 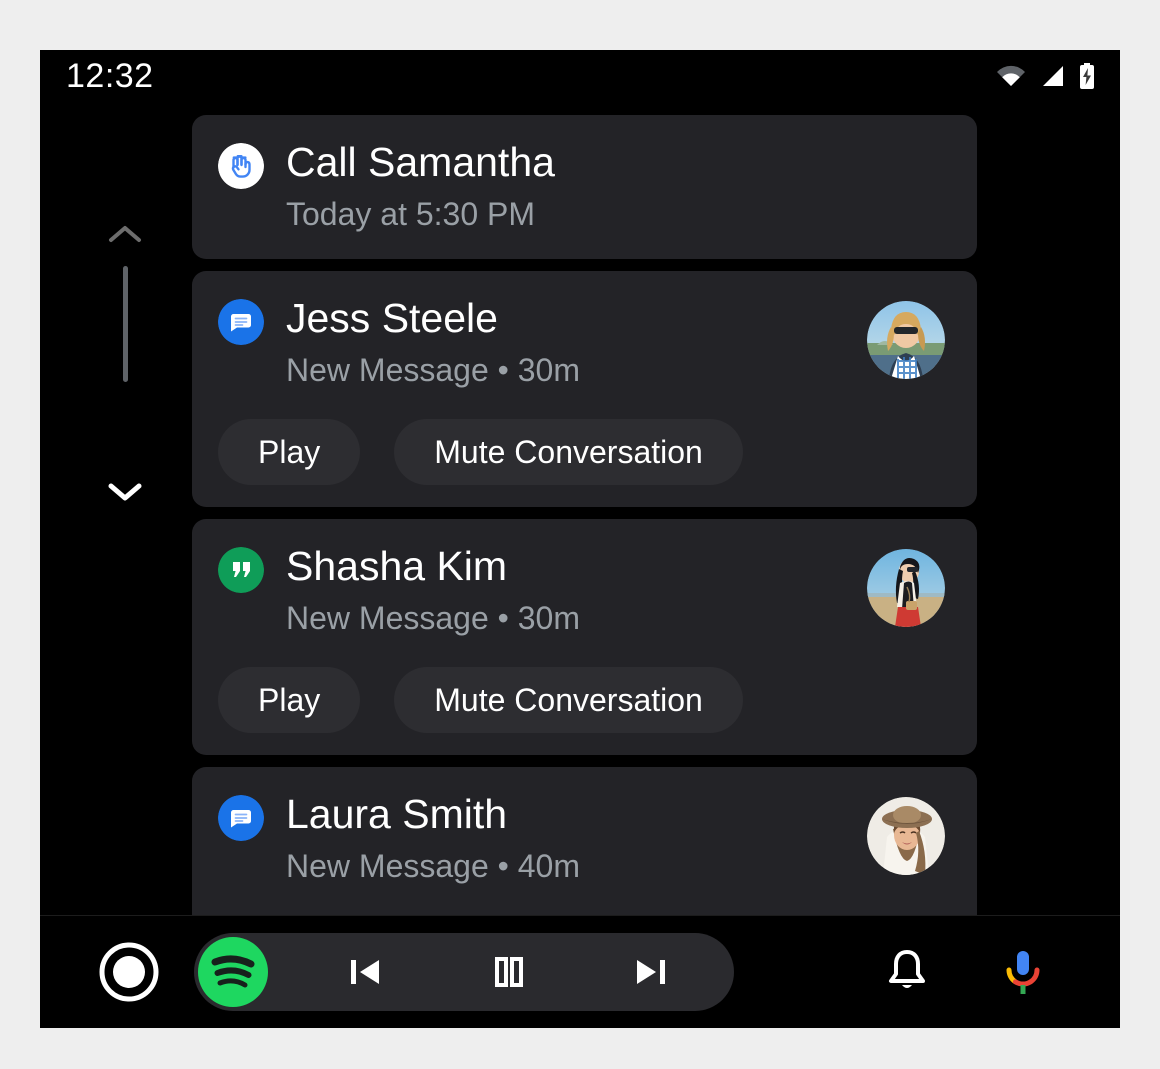 I want to click on notification-subtitle: New Message • 40m, so click(x=433, y=866).